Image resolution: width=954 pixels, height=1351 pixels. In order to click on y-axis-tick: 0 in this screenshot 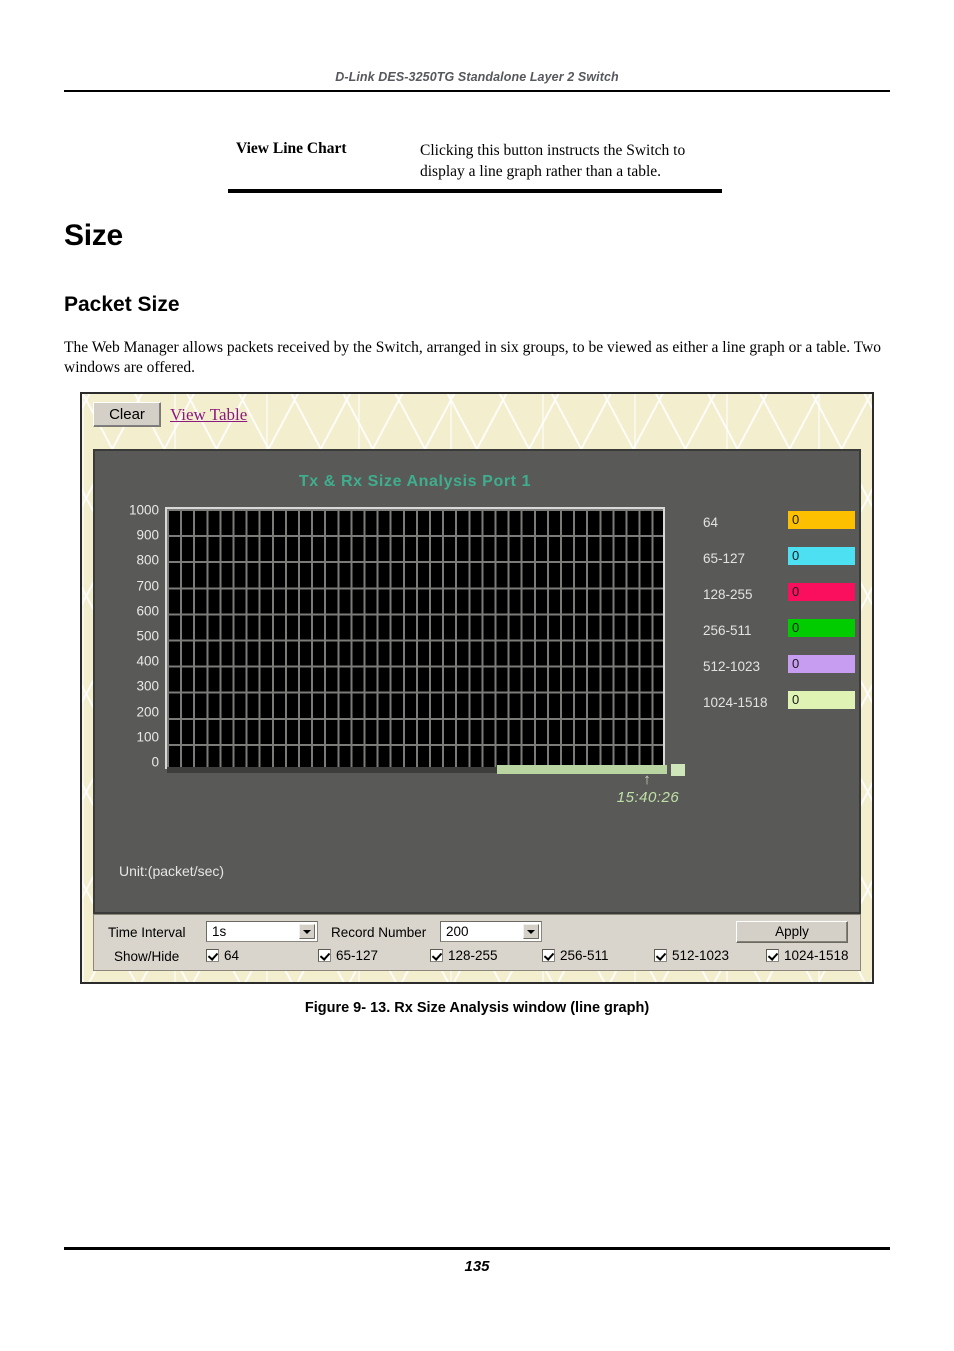, I will do `click(155, 762)`.